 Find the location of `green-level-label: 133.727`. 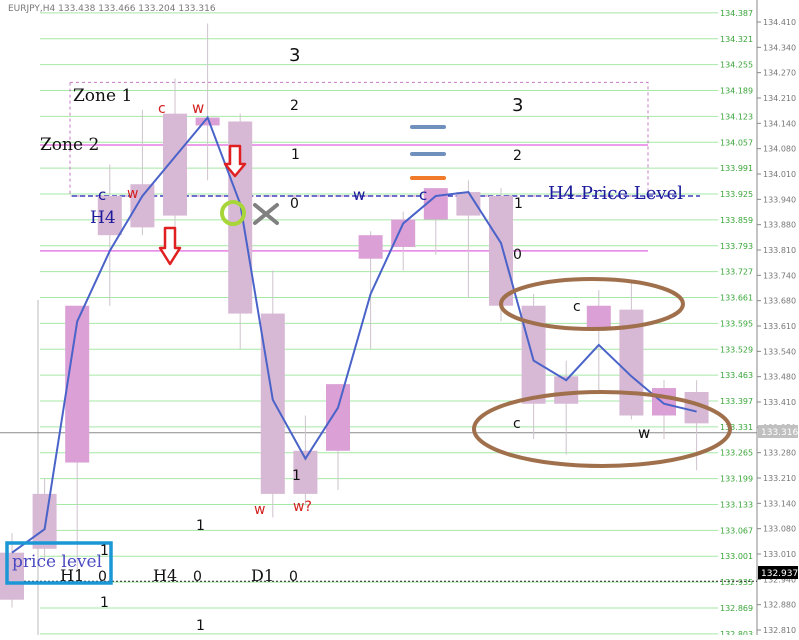

green-level-label: 133.727 is located at coordinates (736, 272).